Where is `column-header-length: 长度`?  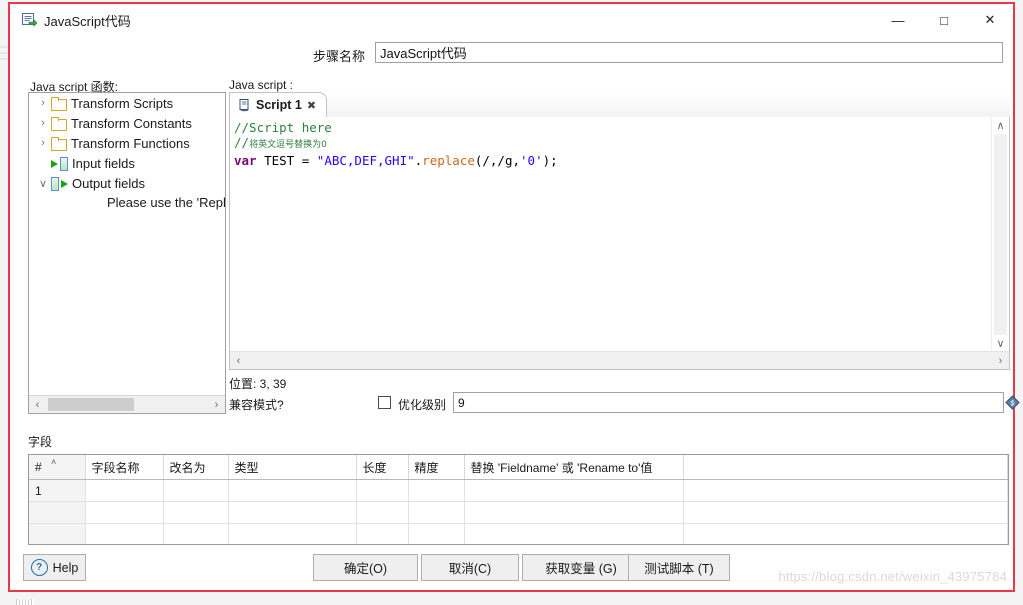 column-header-length: 长度 is located at coordinates (382, 467).